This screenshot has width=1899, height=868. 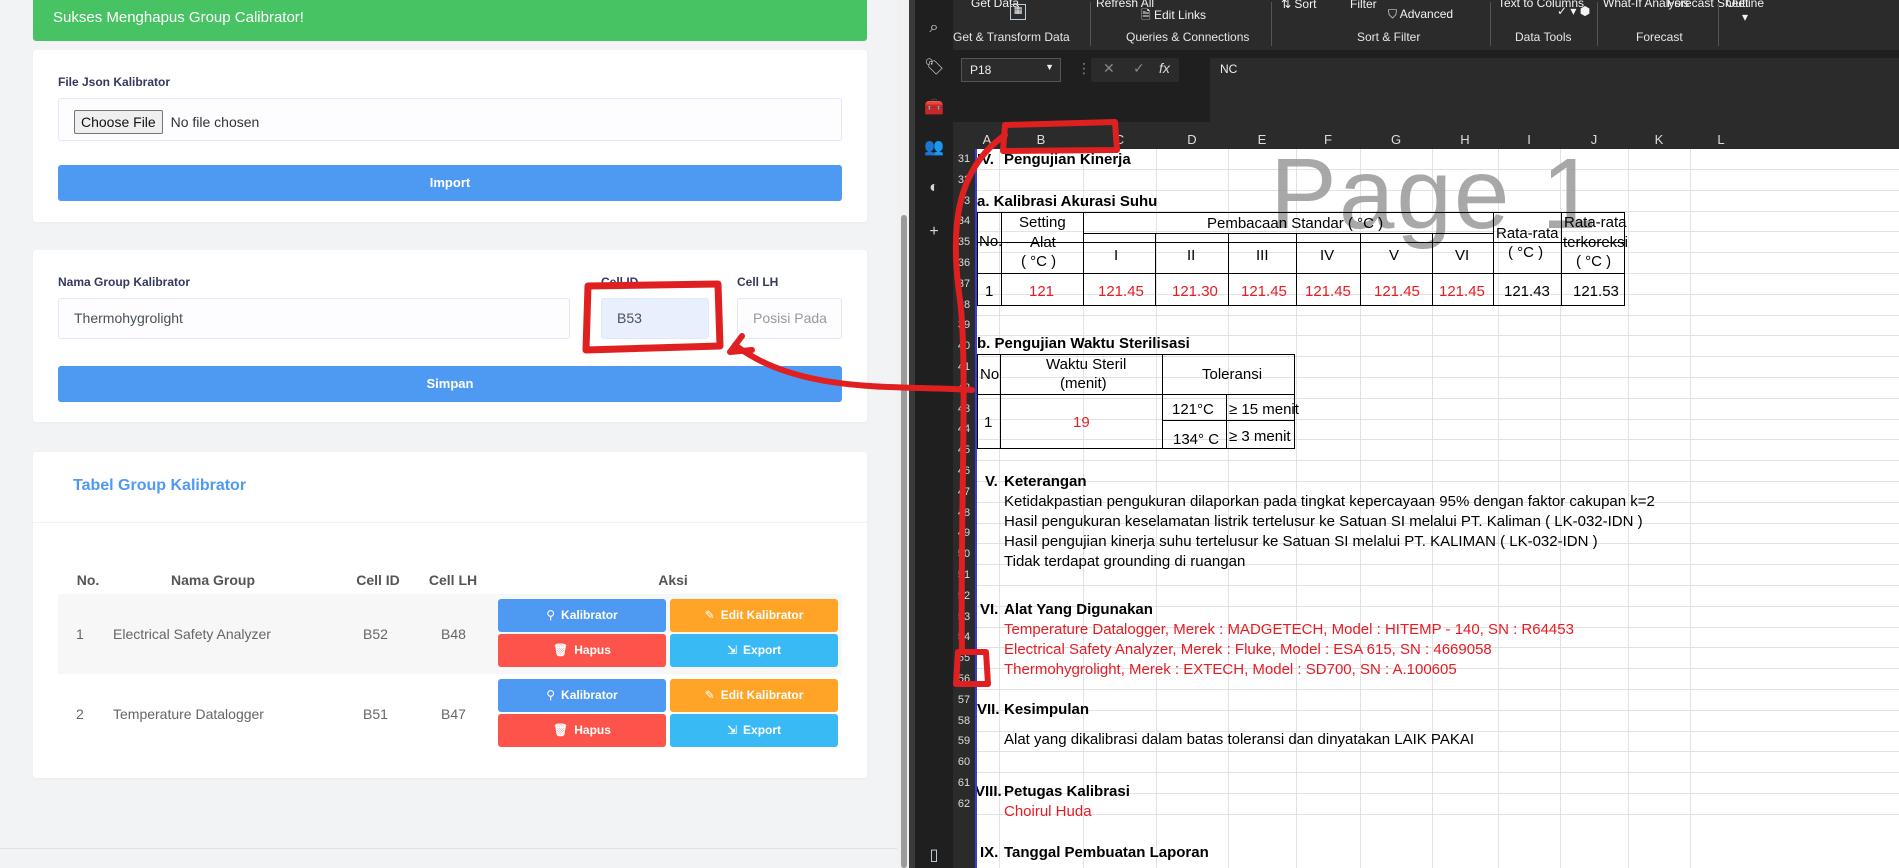 I want to click on fx-icon: fx, so click(x=1164, y=68).